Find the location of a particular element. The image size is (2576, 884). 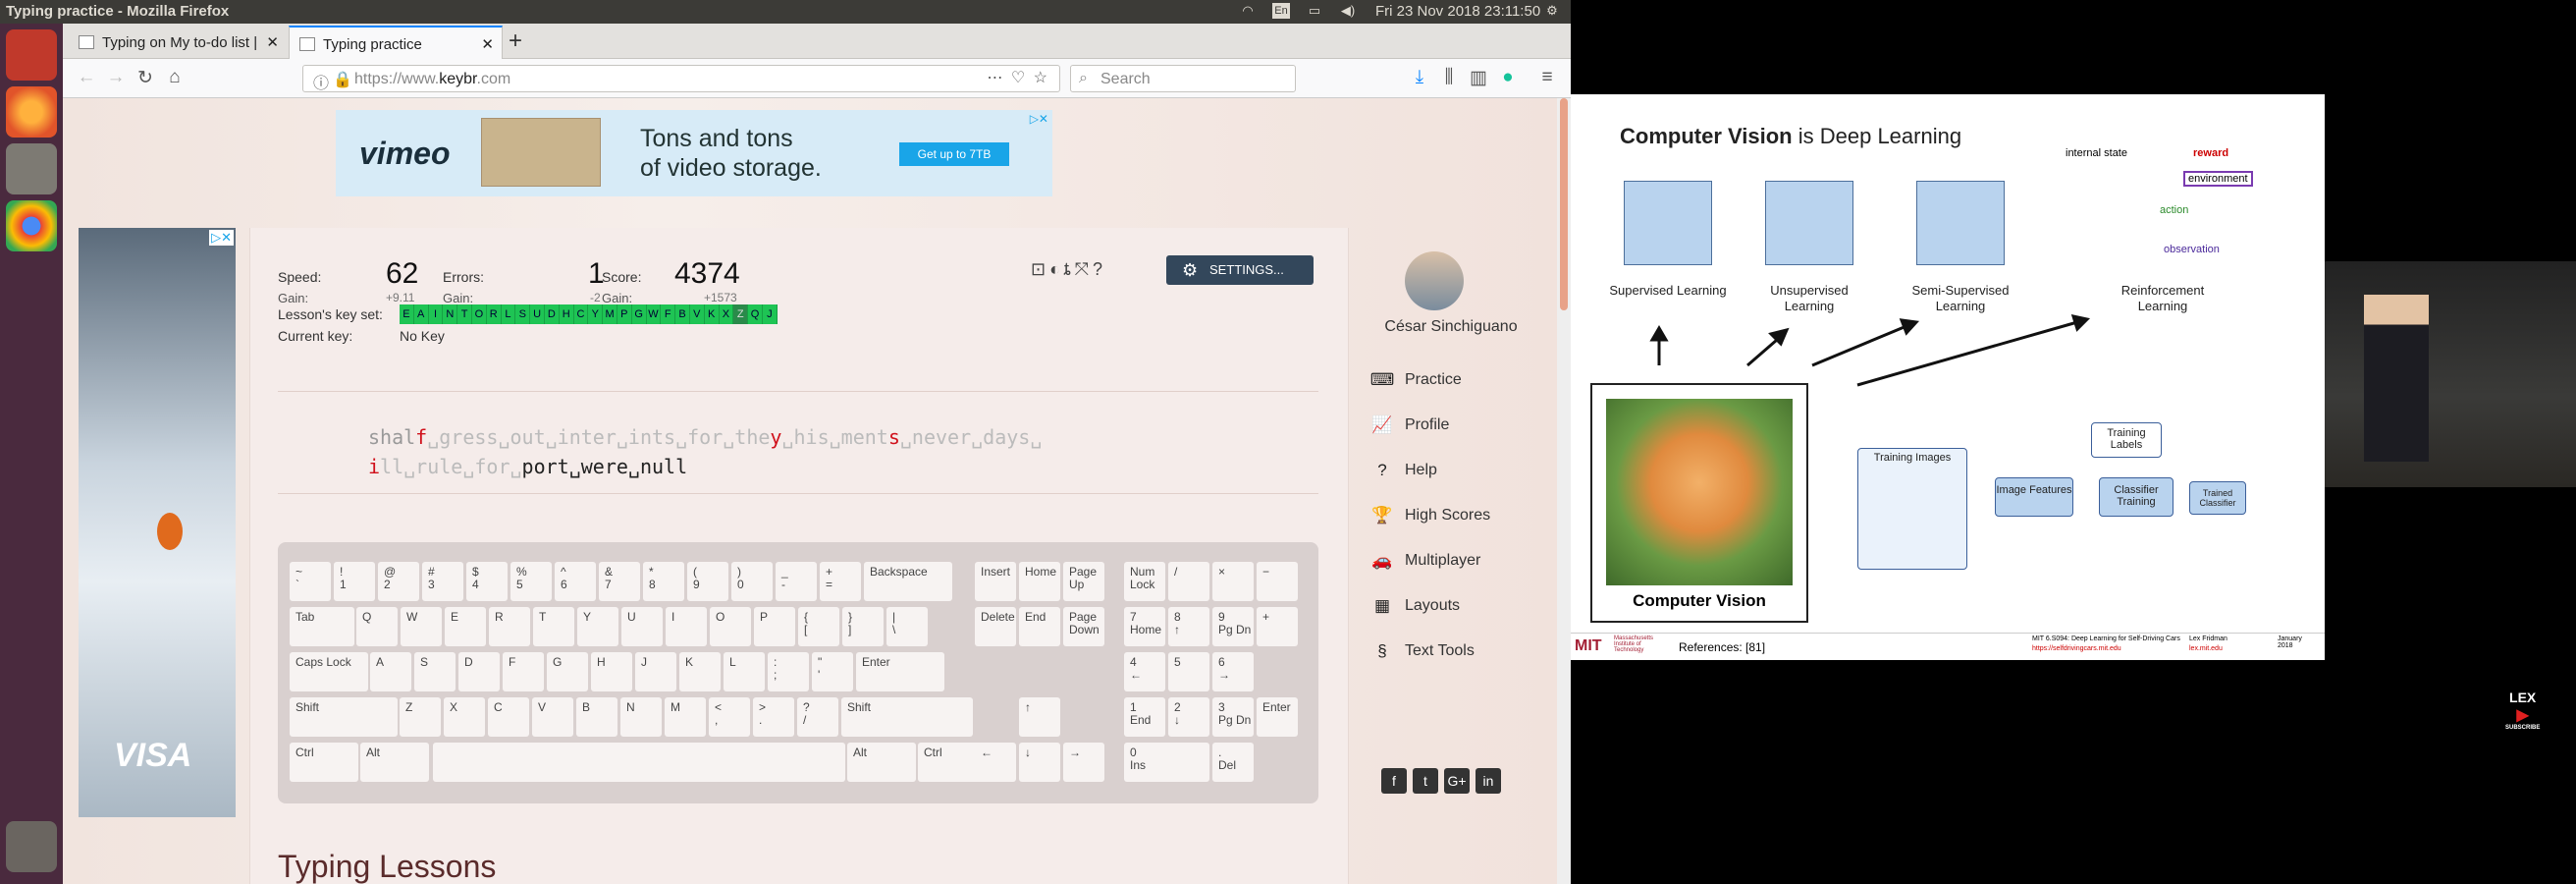

files-icon is located at coordinates (31, 168).